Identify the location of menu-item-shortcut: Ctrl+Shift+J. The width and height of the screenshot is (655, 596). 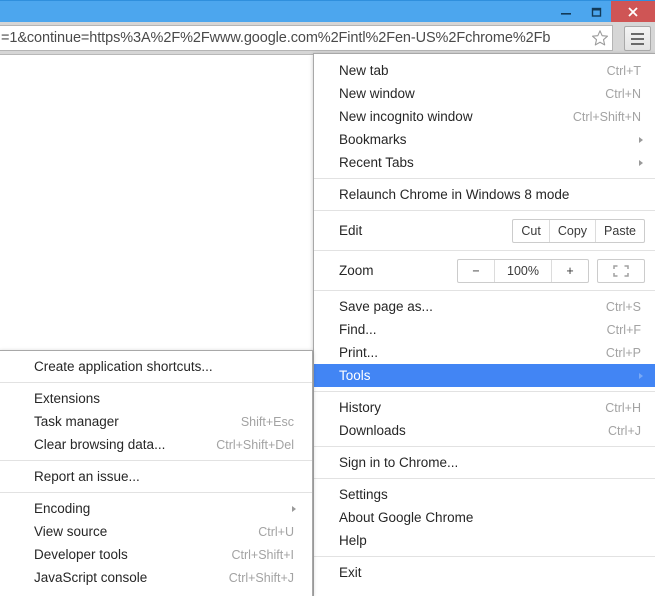
(261, 577).